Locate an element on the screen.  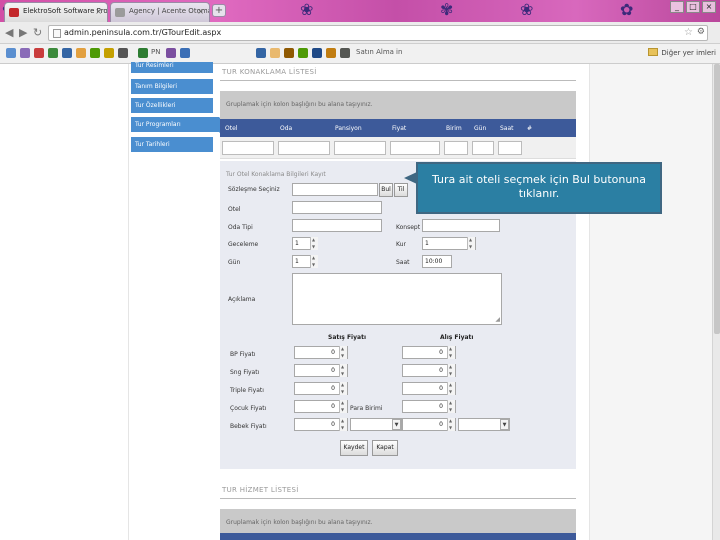
close-window-button: × is located at coordinates (709, 7).